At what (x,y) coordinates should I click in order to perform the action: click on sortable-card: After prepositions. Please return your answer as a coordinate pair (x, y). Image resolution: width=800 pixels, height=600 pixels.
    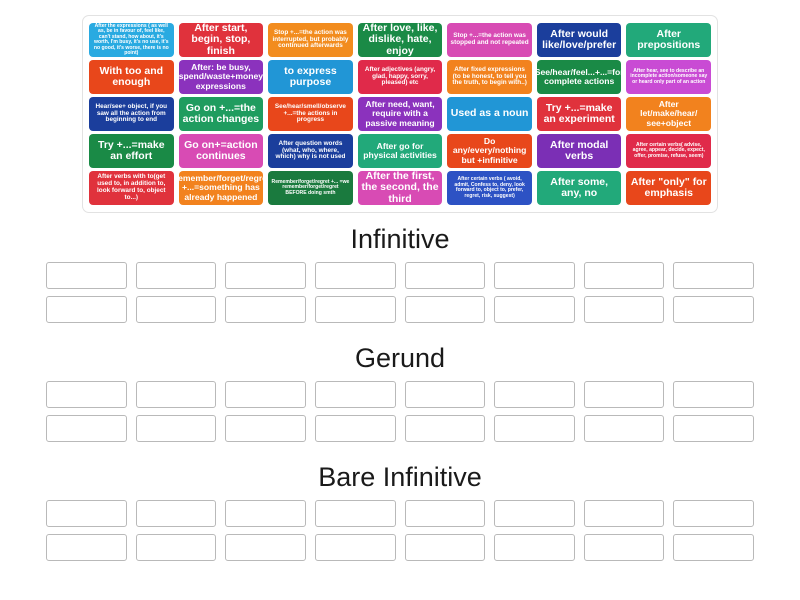
    Looking at the image, I should click on (669, 40).